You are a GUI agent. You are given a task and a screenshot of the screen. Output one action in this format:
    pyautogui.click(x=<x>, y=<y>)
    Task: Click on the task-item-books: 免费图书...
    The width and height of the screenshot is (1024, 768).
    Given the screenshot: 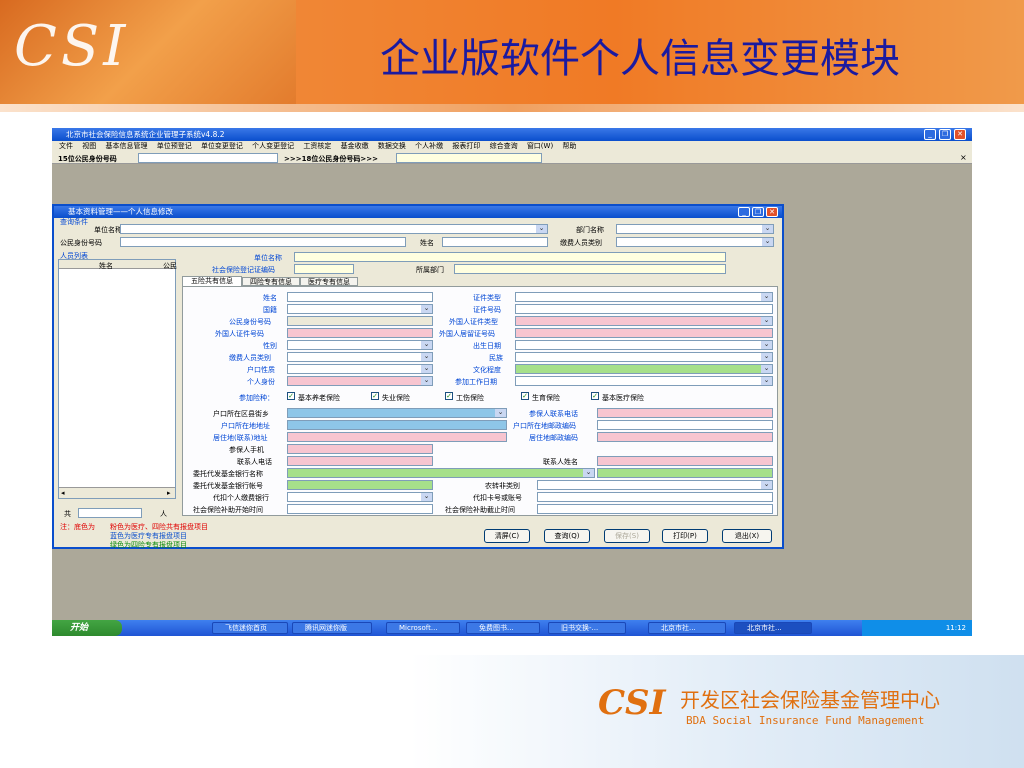 What is the action you would take?
    pyautogui.click(x=503, y=628)
    